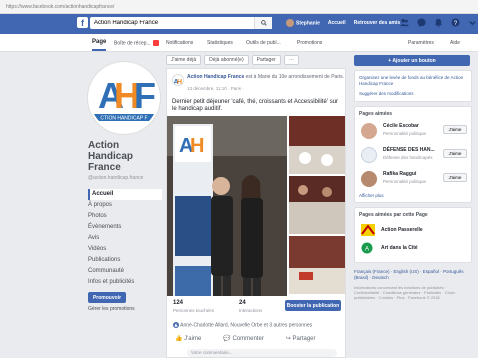  I want to click on tab-insights: Statistiques, so click(220, 43).